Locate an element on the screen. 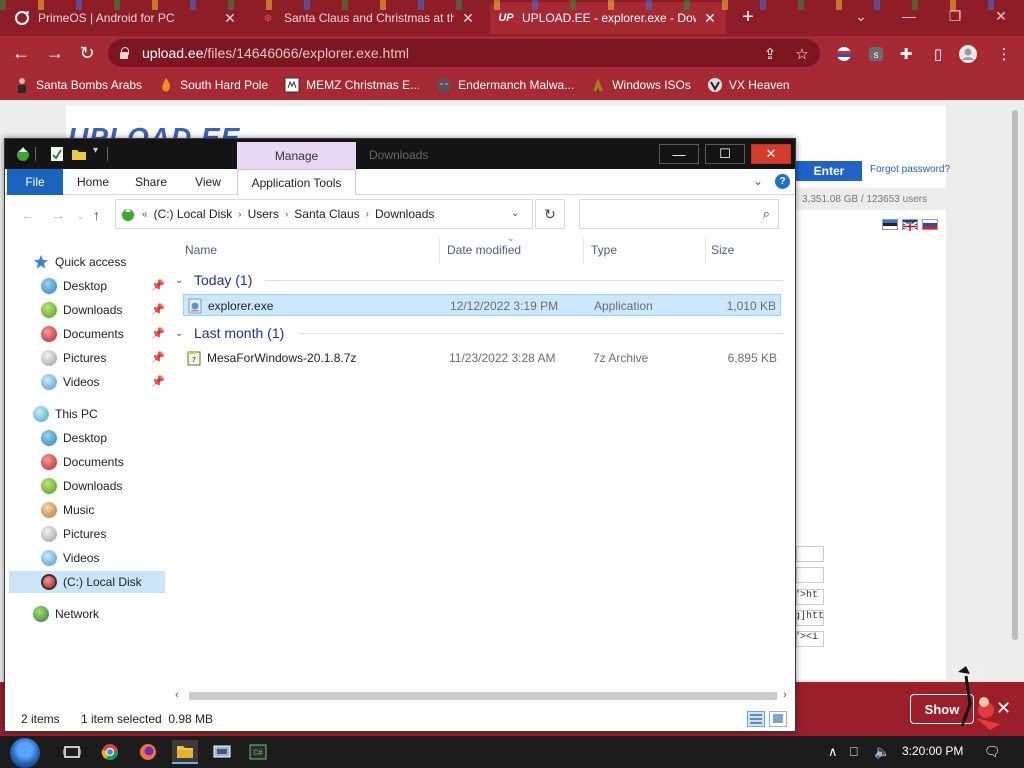 The height and width of the screenshot is (768, 1024). menu-kebab-icon: ⋮ is located at coordinates (1004, 54).